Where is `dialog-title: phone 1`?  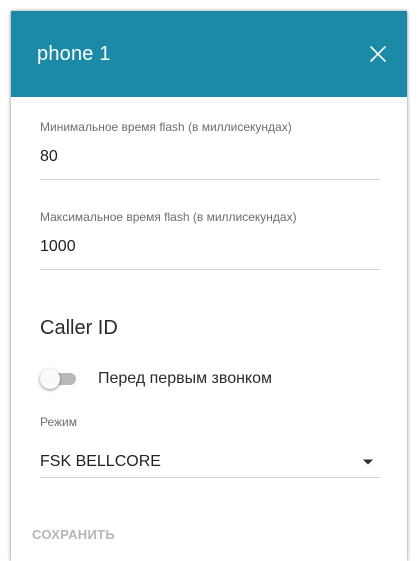 dialog-title: phone 1 is located at coordinates (74, 54).